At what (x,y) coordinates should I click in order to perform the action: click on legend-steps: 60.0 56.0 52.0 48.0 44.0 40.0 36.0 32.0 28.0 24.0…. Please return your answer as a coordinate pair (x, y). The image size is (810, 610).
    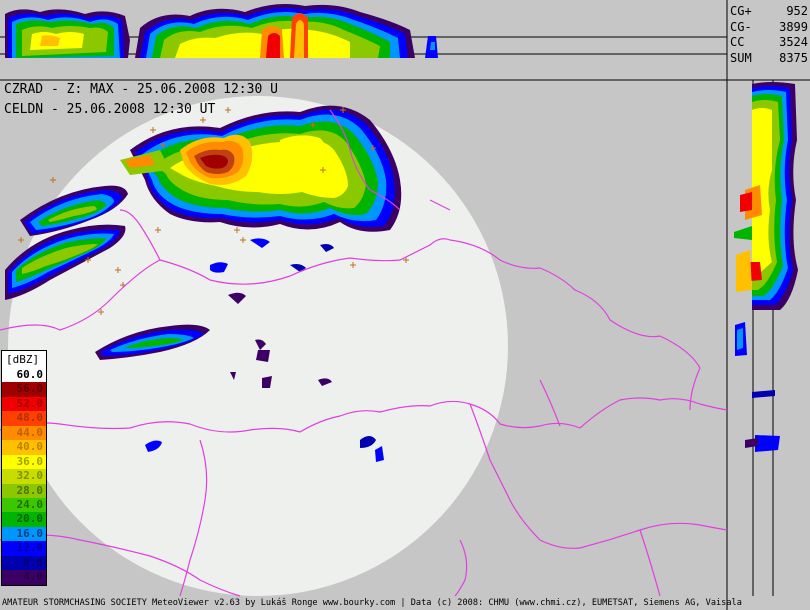
    Looking at the image, I should click on (24, 476).